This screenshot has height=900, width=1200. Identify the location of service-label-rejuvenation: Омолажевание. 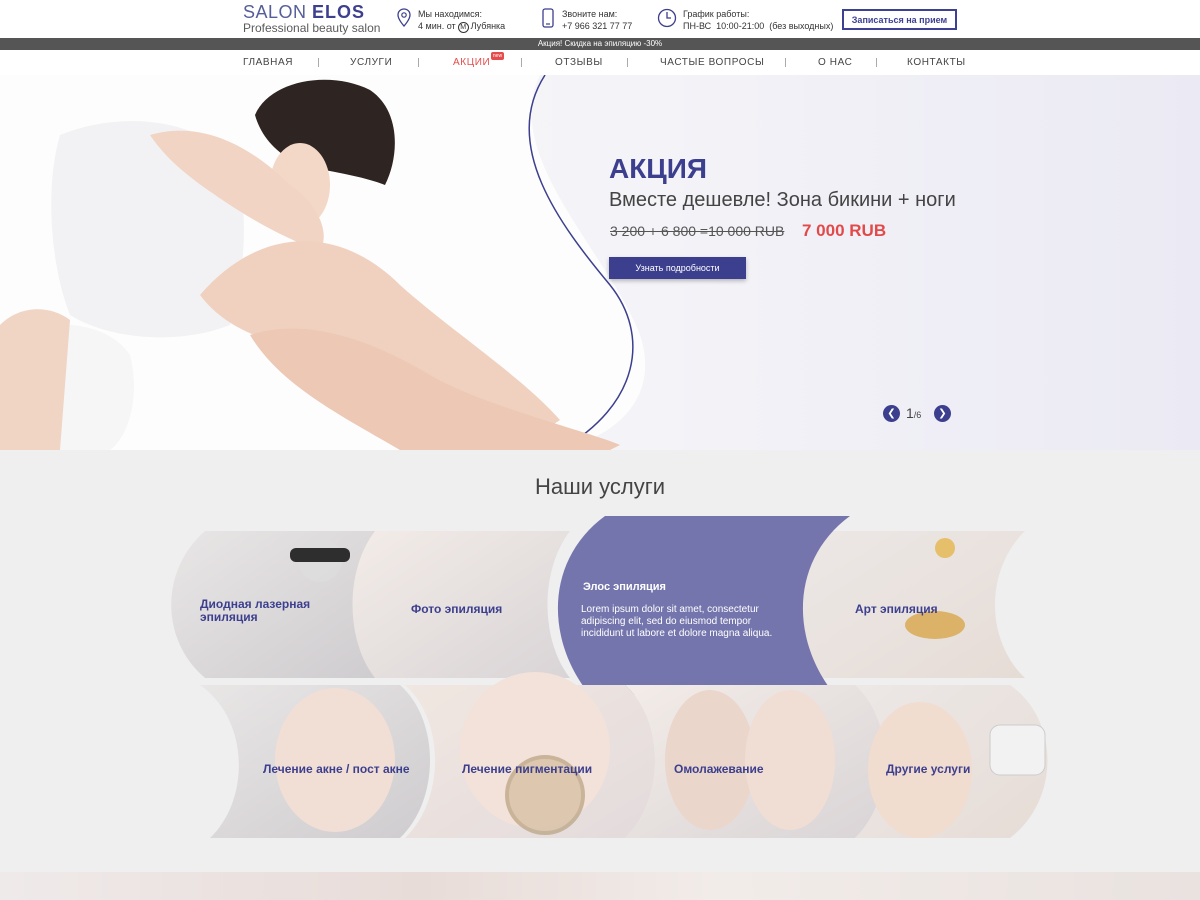
(719, 769).